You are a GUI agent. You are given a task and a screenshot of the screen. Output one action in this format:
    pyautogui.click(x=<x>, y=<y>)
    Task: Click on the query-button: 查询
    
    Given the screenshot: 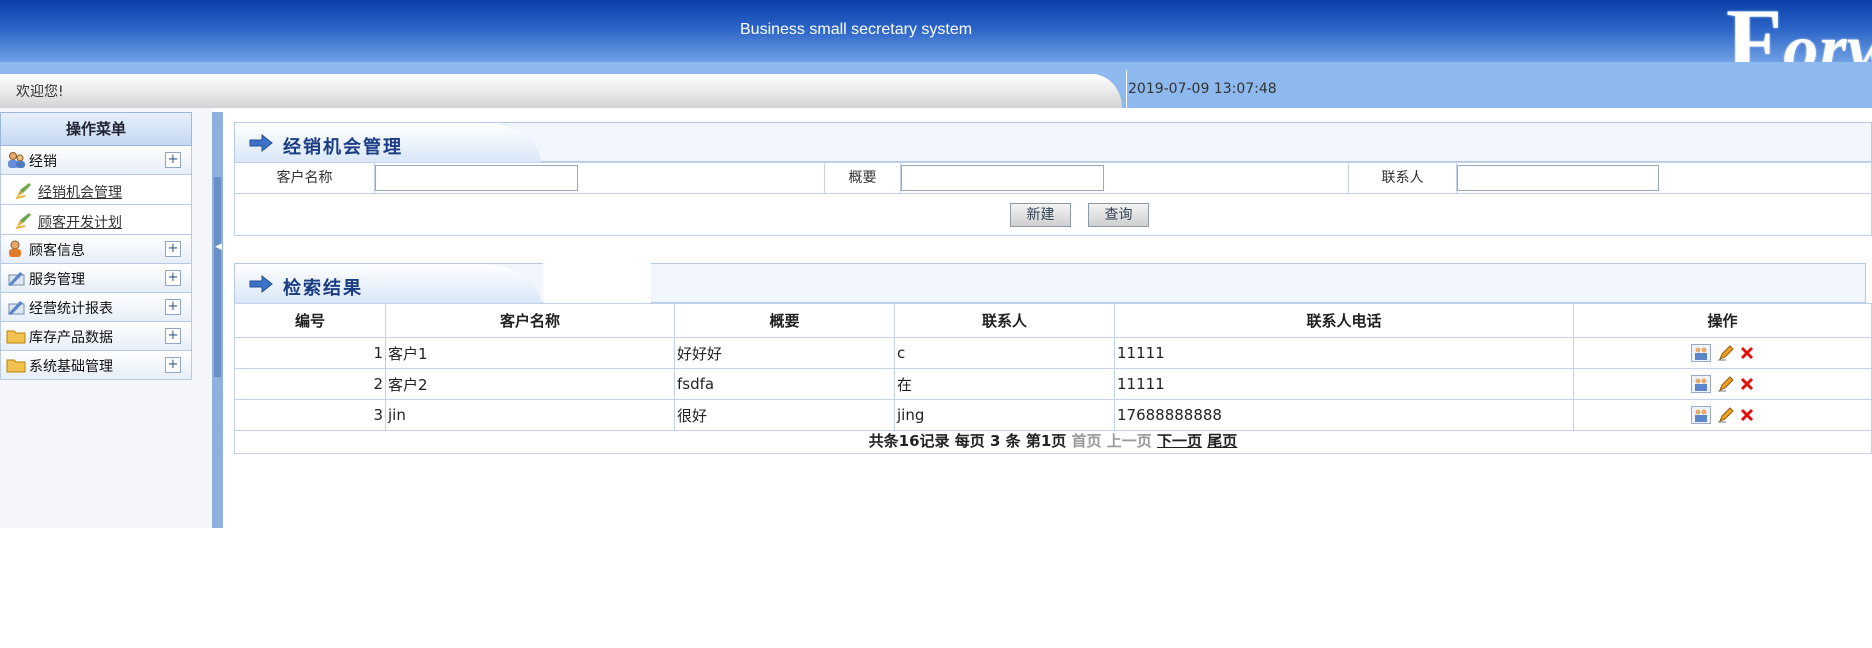 What is the action you would take?
    pyautogui.click(x=1118, y=215)
    